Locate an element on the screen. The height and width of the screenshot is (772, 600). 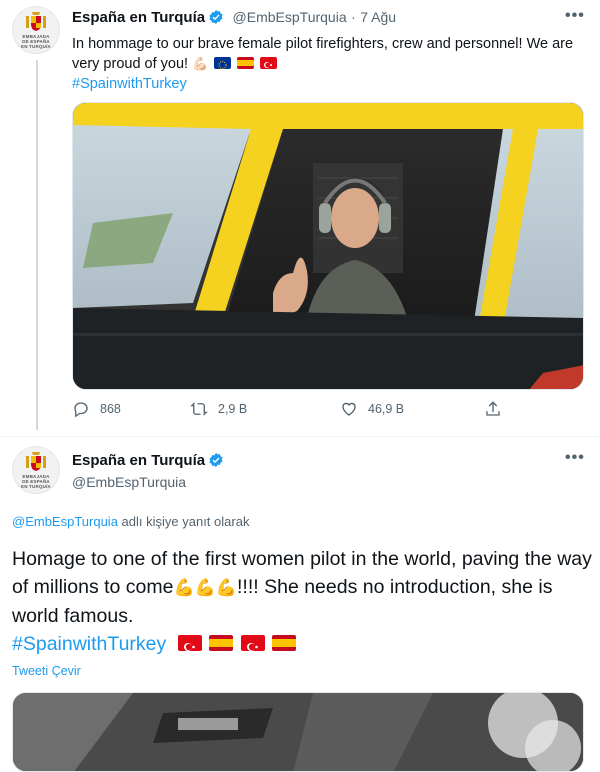
tweet-date: 7 Ağu is located at coordinates (378, 17).